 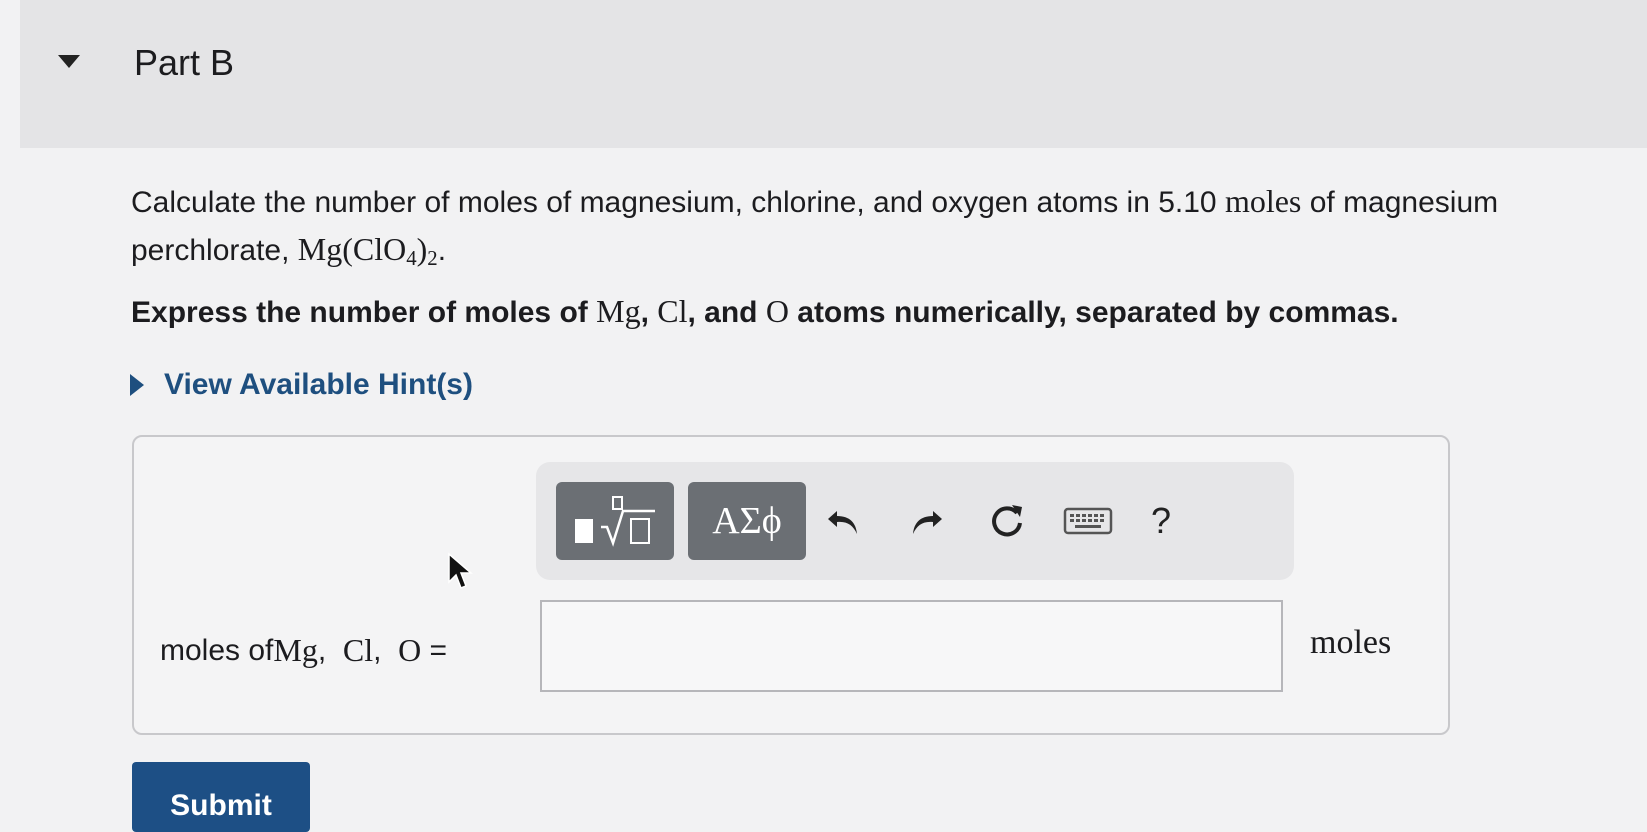 I want to click on math-toolbar: ΑΣϕ ?, so click(x=915, y=521).